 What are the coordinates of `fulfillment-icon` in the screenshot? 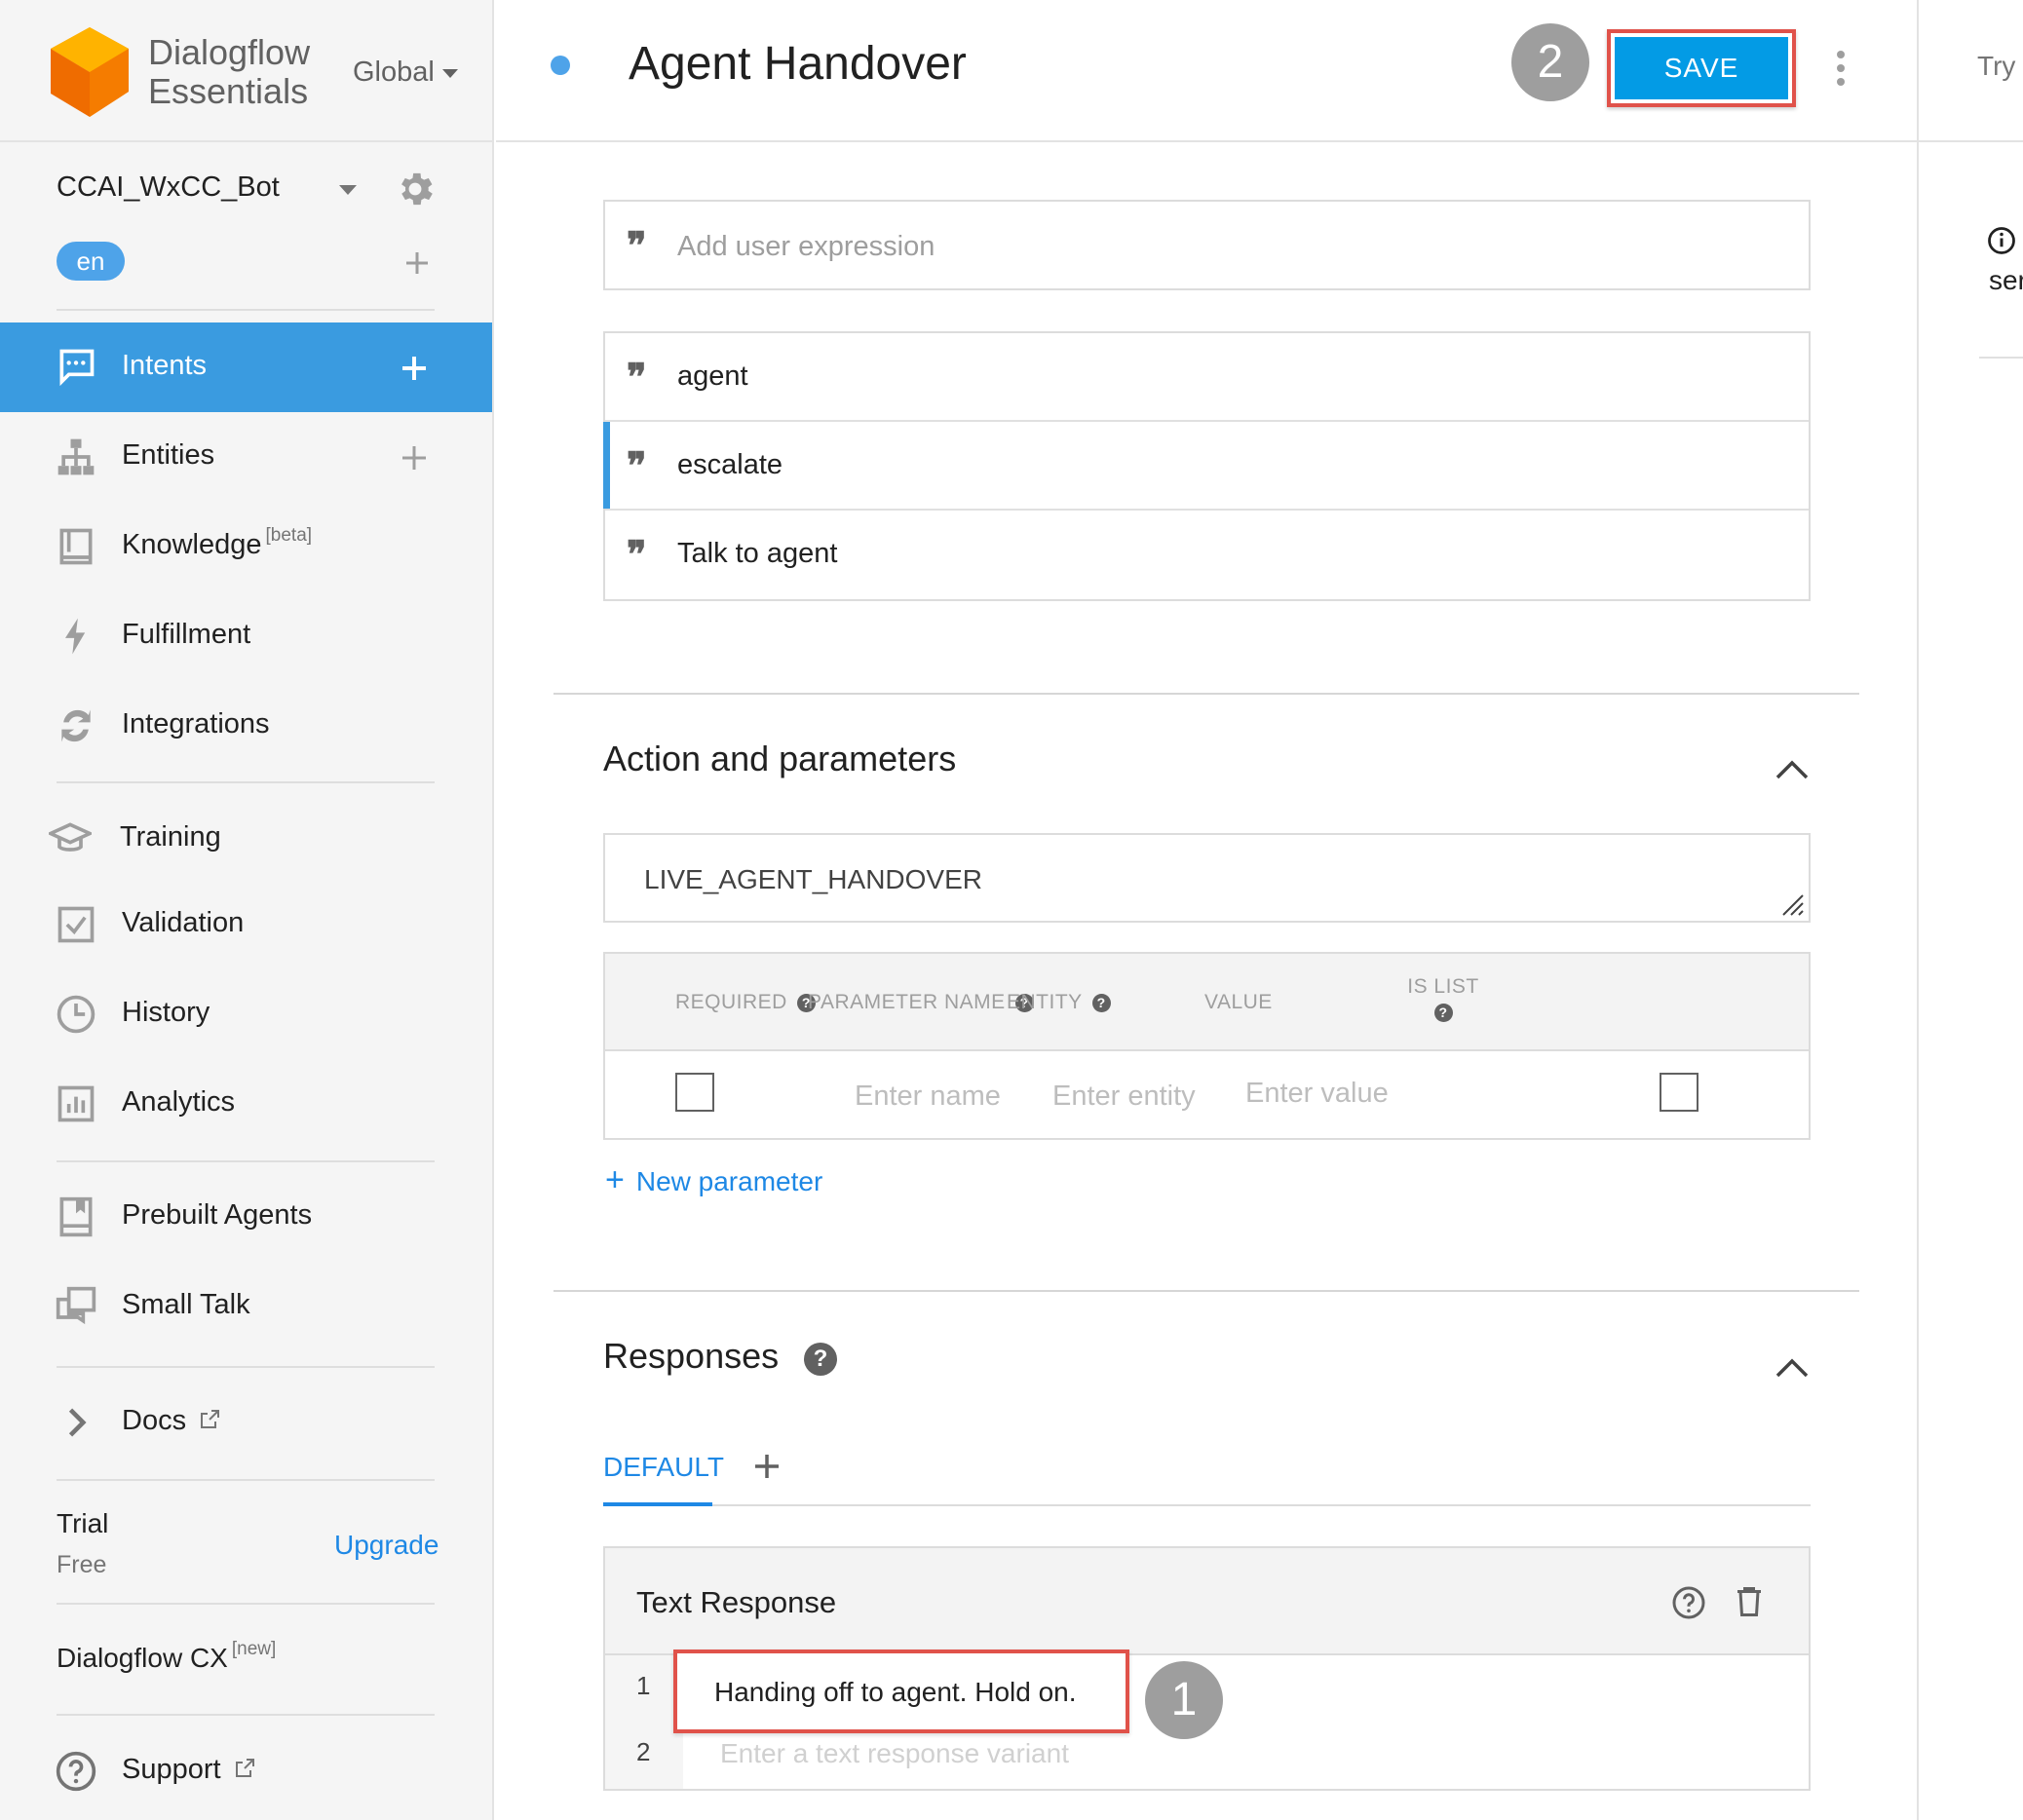 It's located at (75, 636).